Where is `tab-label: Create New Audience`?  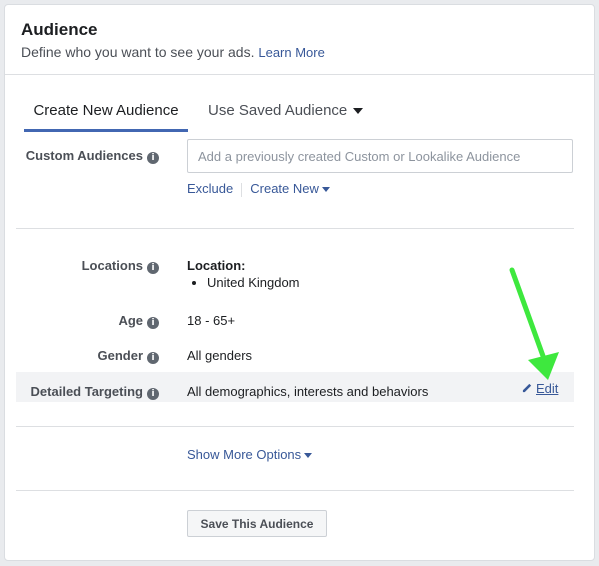 tab-label: Create New Audience is located at coordinates (106, 110).